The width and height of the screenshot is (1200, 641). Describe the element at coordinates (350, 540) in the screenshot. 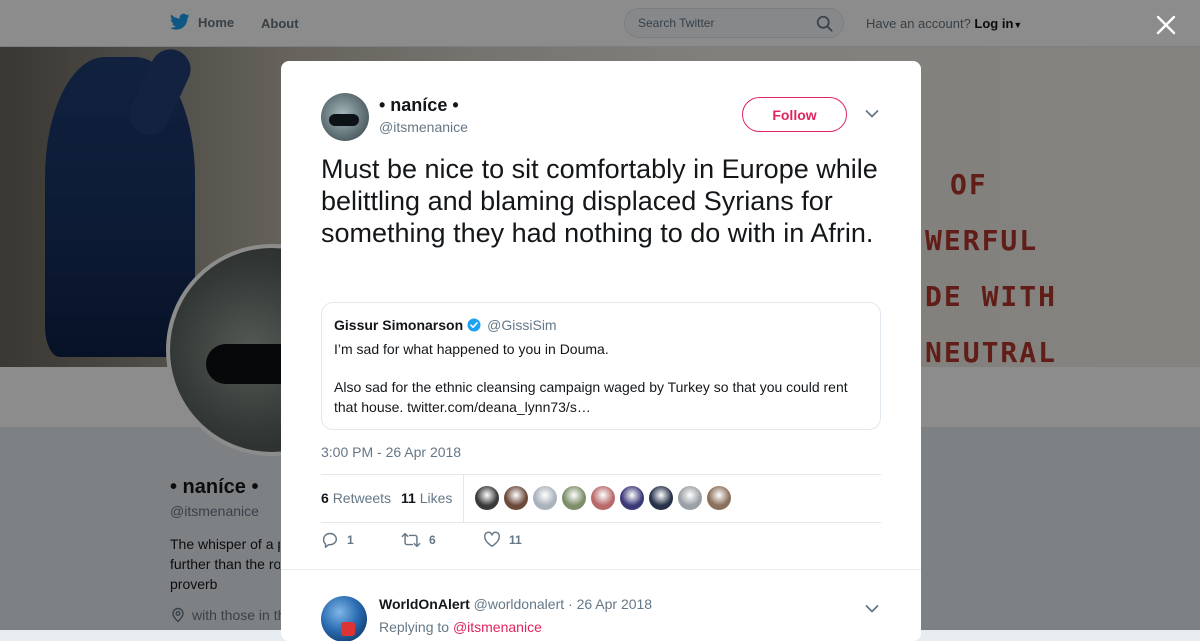

I see `reply-count: 1` at that location.